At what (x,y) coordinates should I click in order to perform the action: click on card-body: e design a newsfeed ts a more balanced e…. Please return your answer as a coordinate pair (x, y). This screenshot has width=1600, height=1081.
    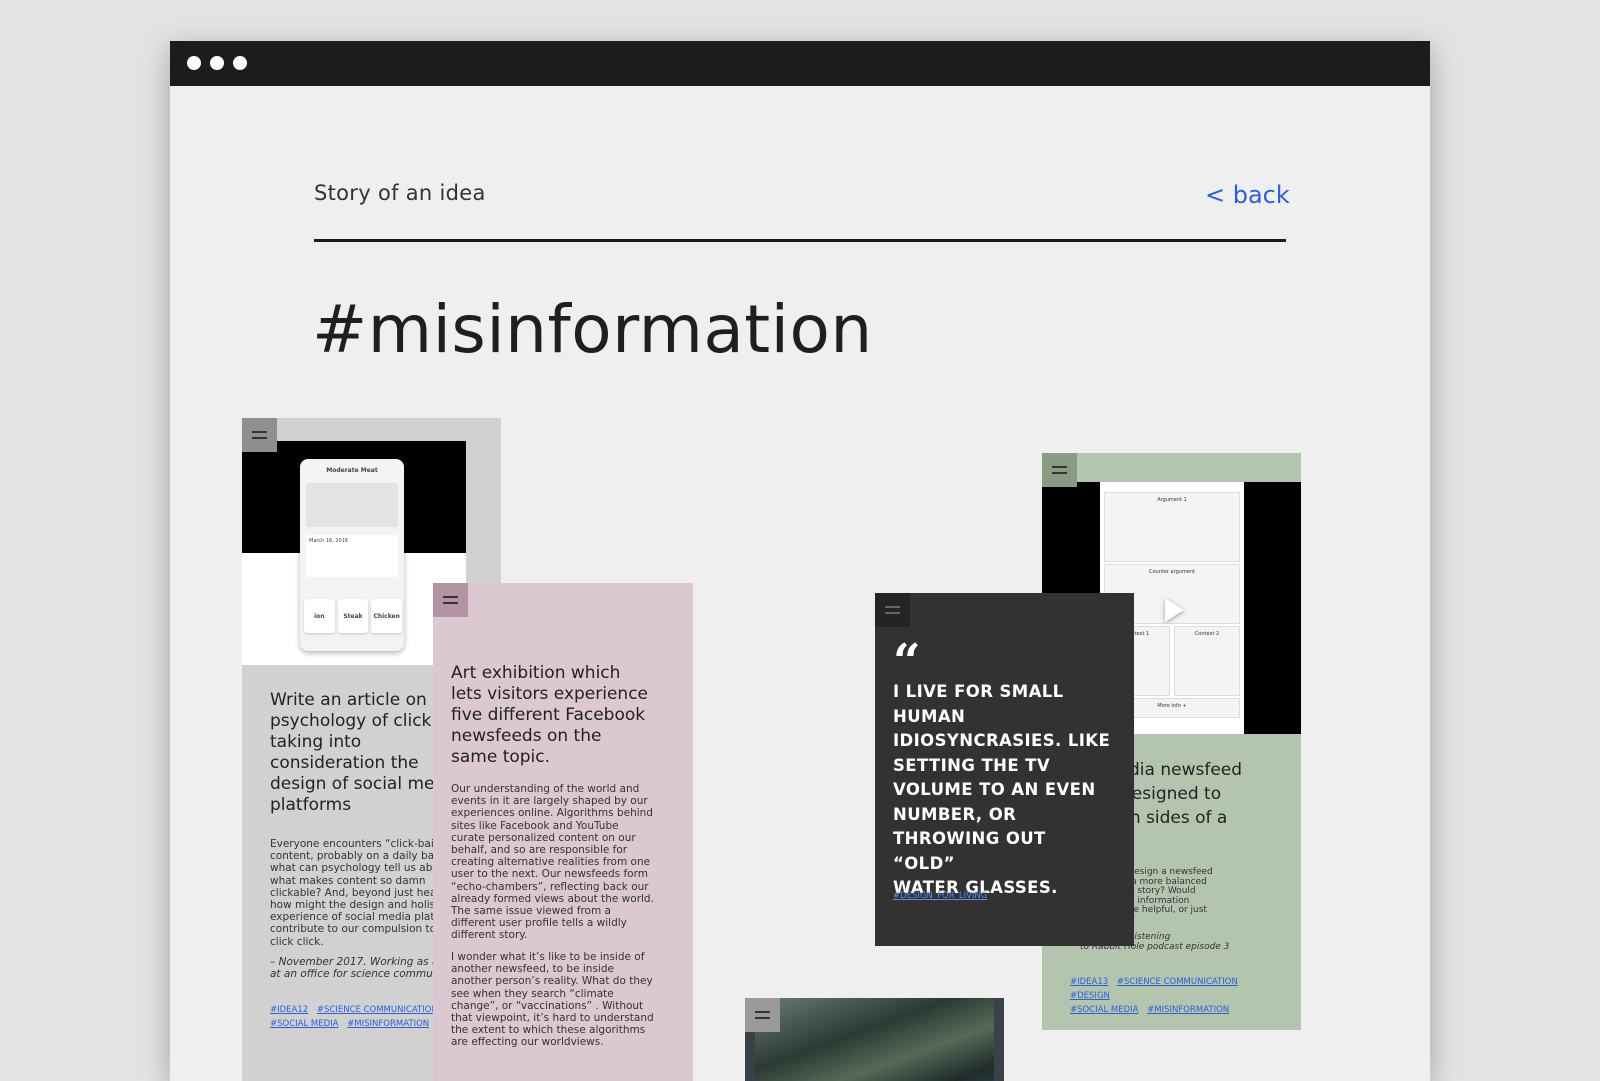
    Looking at the image, I should click on (1166, 895).